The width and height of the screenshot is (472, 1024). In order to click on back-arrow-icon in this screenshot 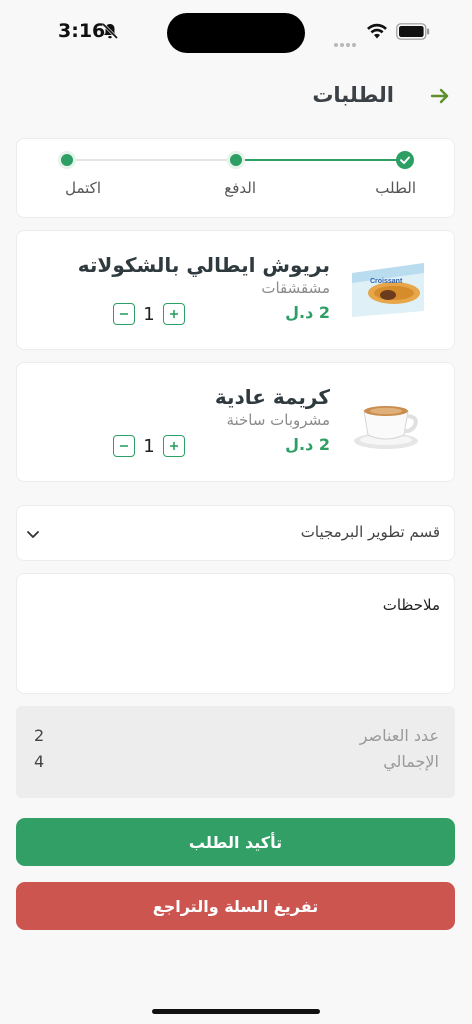, I will do `click(440, 96)`.